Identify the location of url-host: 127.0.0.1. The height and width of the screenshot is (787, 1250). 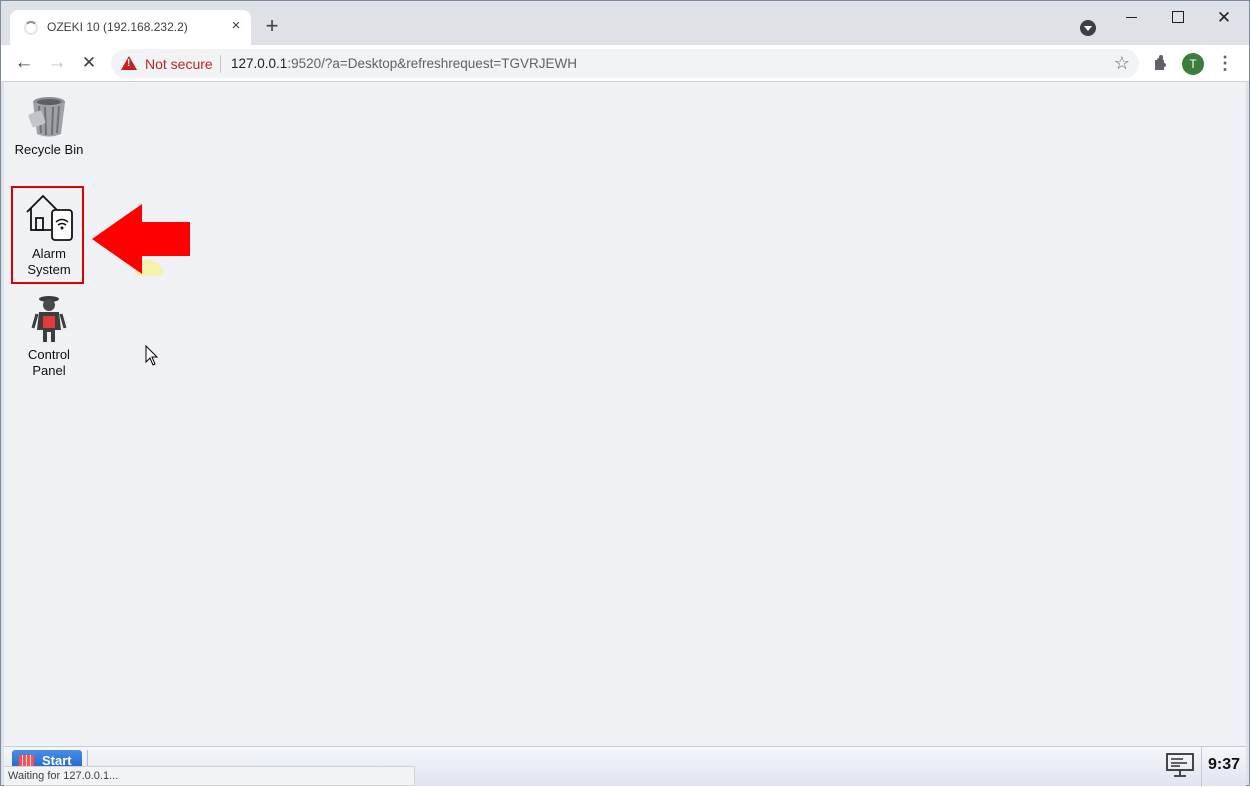
(259, 63).